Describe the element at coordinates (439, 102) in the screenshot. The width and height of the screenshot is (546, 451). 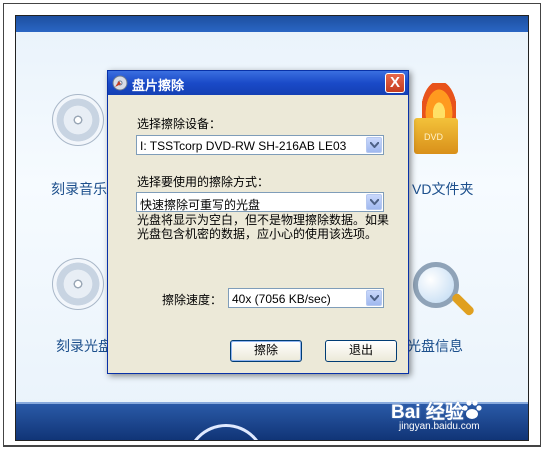
I see `flame-icon` at that location.